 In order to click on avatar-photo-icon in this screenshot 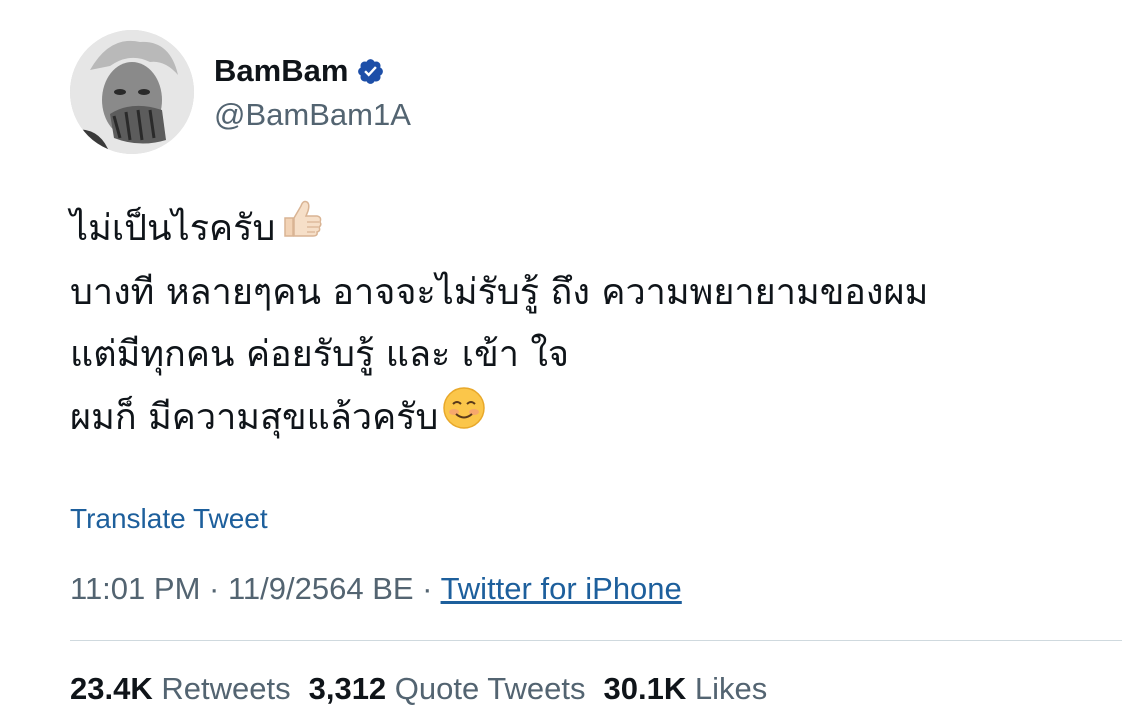, I will do `click(132, 92)`.